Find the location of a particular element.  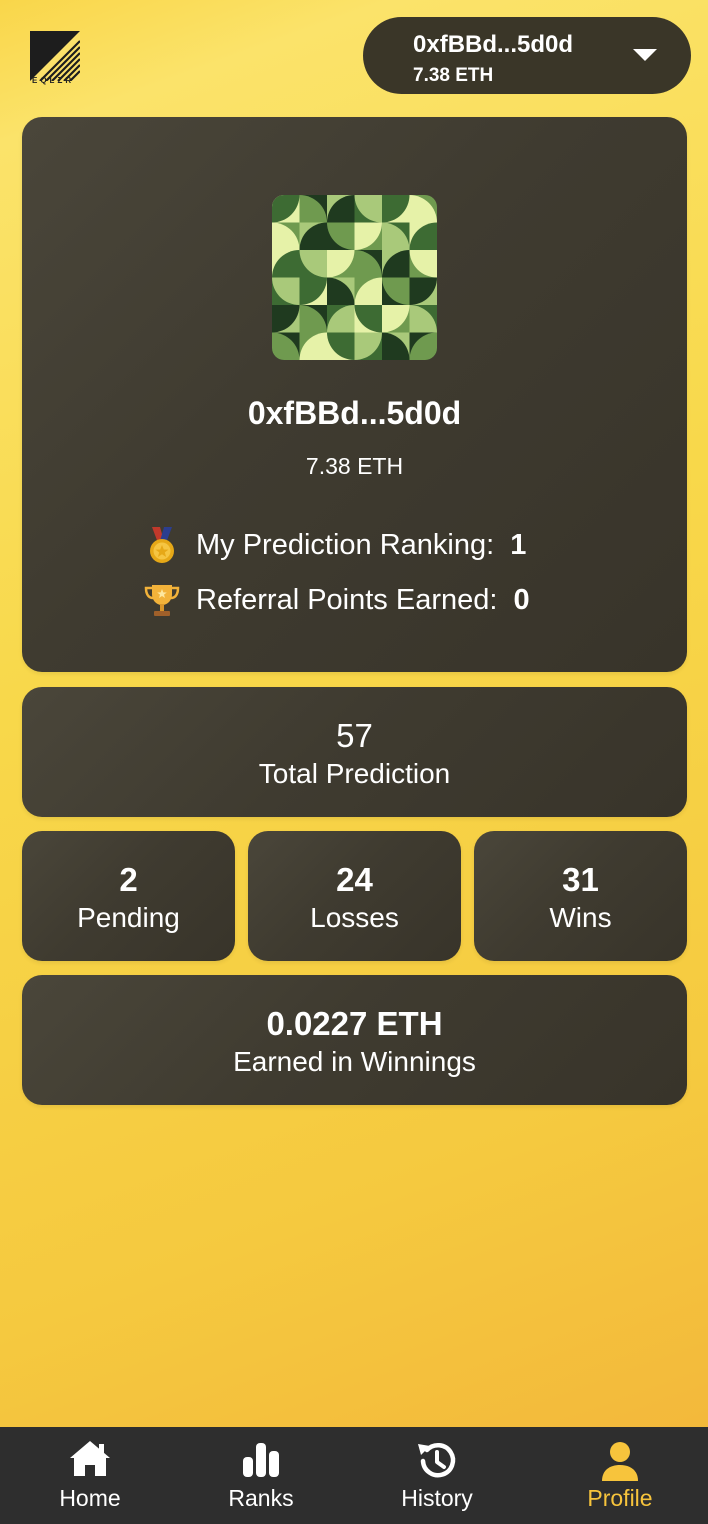

bottom-tab-bar: Home Ranks History Profile is located at coordinates (354, 1475).